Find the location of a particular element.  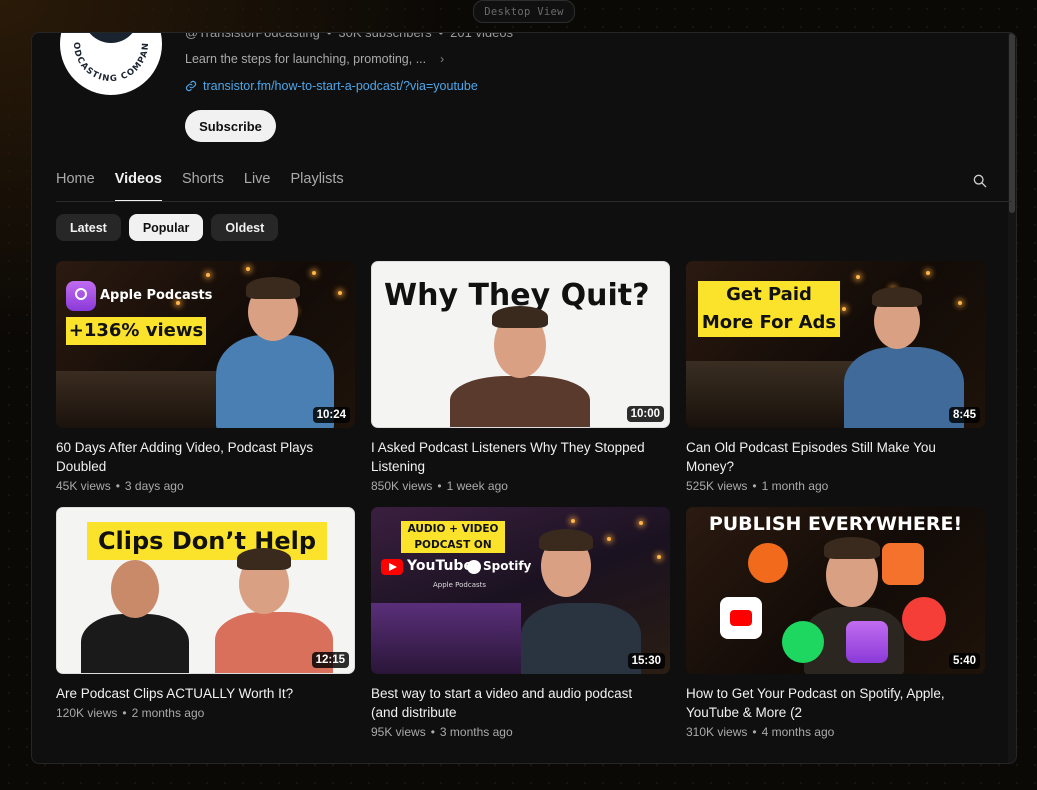

channel-handle: @TransistorPodcasting is located at coordinates (252, 36).